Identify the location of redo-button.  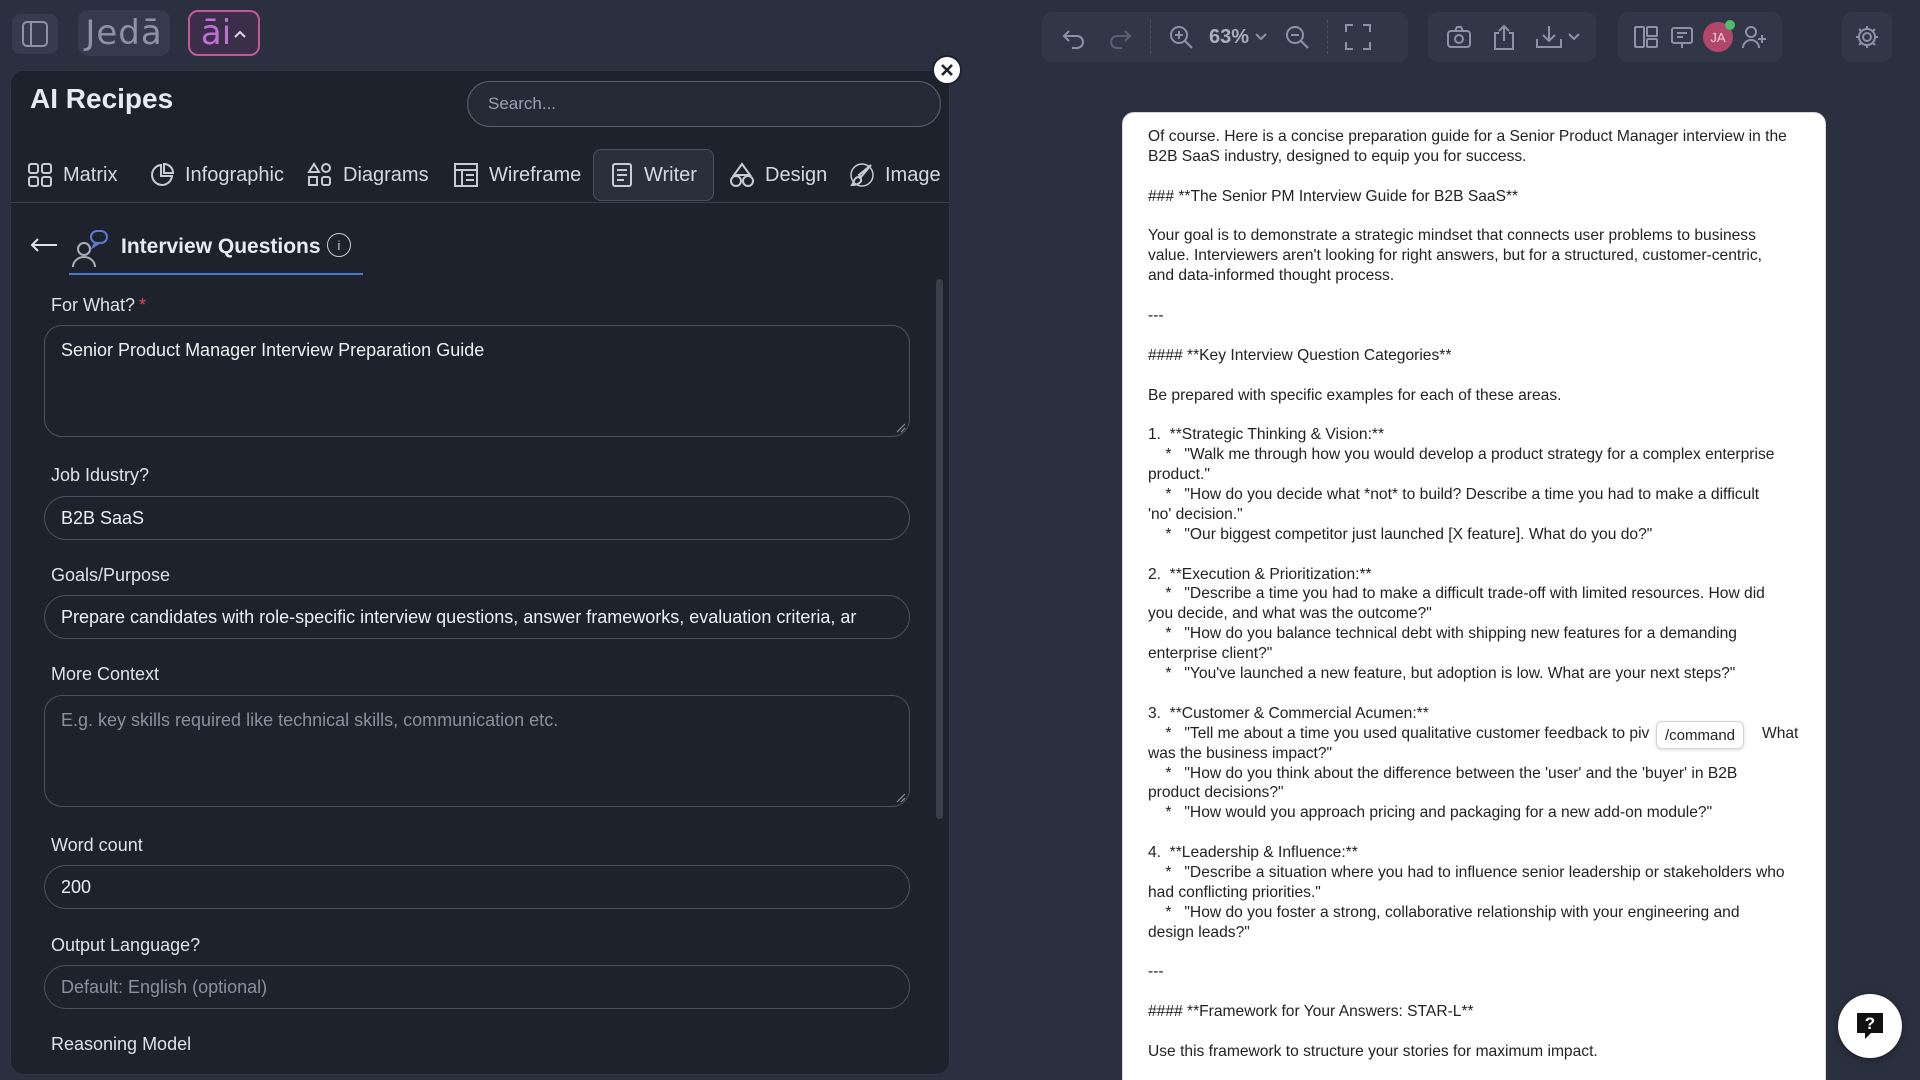
(1120, 37).